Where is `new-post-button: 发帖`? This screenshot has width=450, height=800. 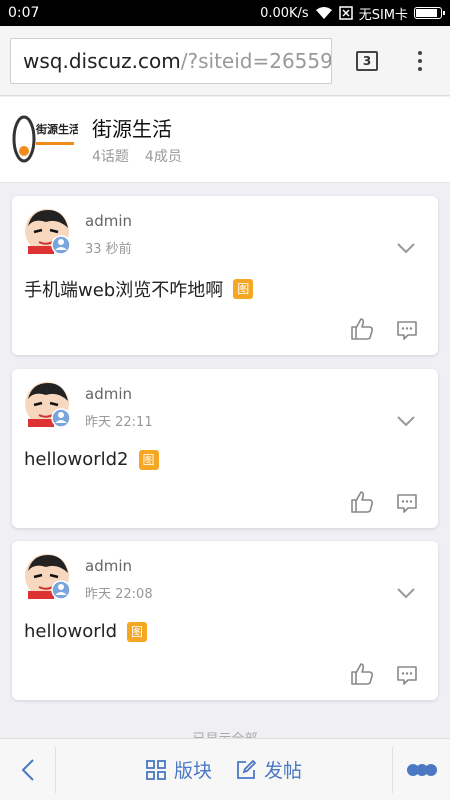 new-post-button: 发帖 is located at coordinates (269, 769).